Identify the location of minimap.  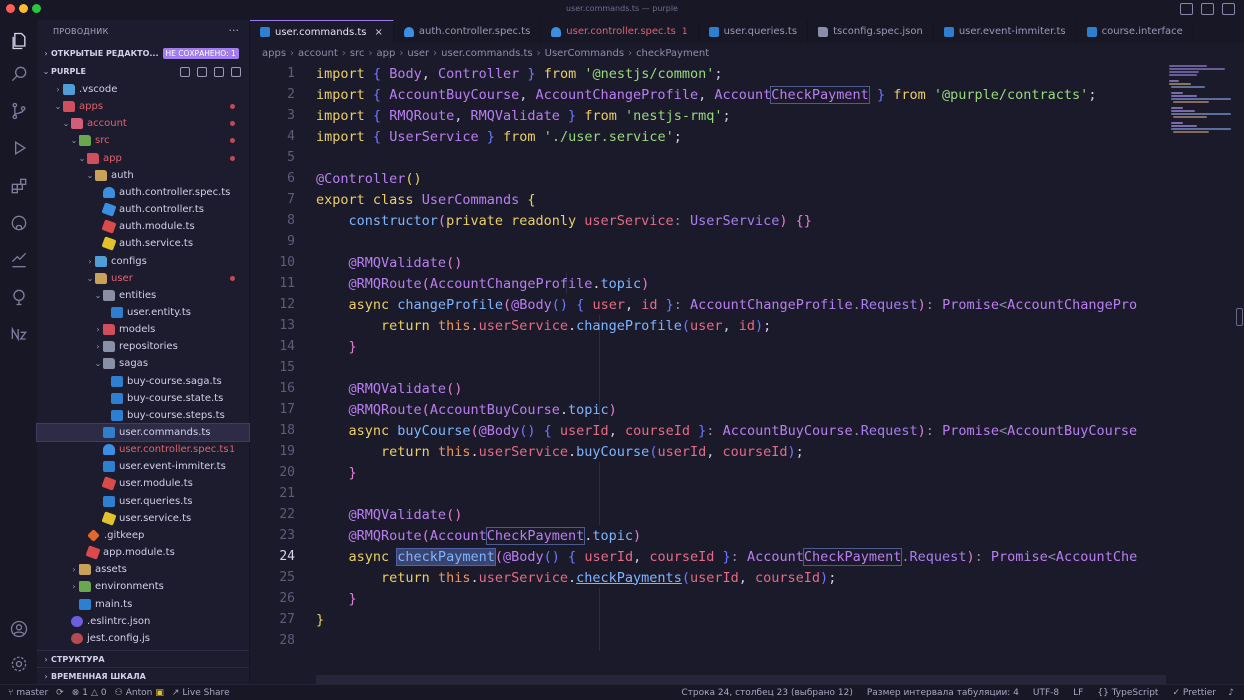
(1201, 369).